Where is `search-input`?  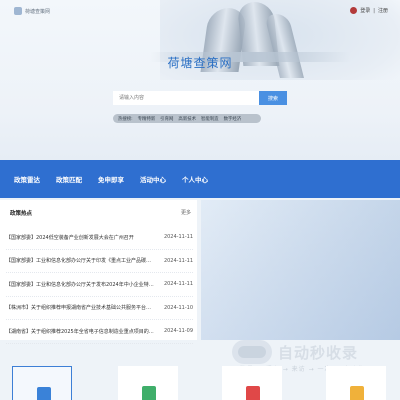
search-input is located at coordinates (186, 98).